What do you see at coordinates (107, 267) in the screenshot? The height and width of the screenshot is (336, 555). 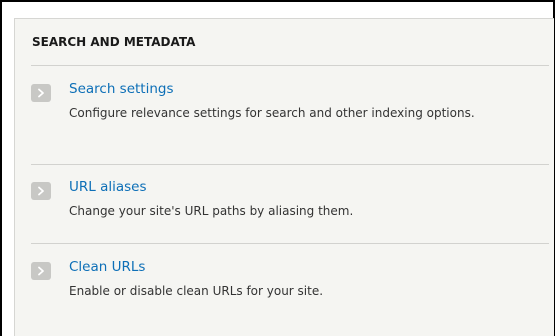 I see `clean-urls-link: Clean URLs` at bounding box center [107, 267].